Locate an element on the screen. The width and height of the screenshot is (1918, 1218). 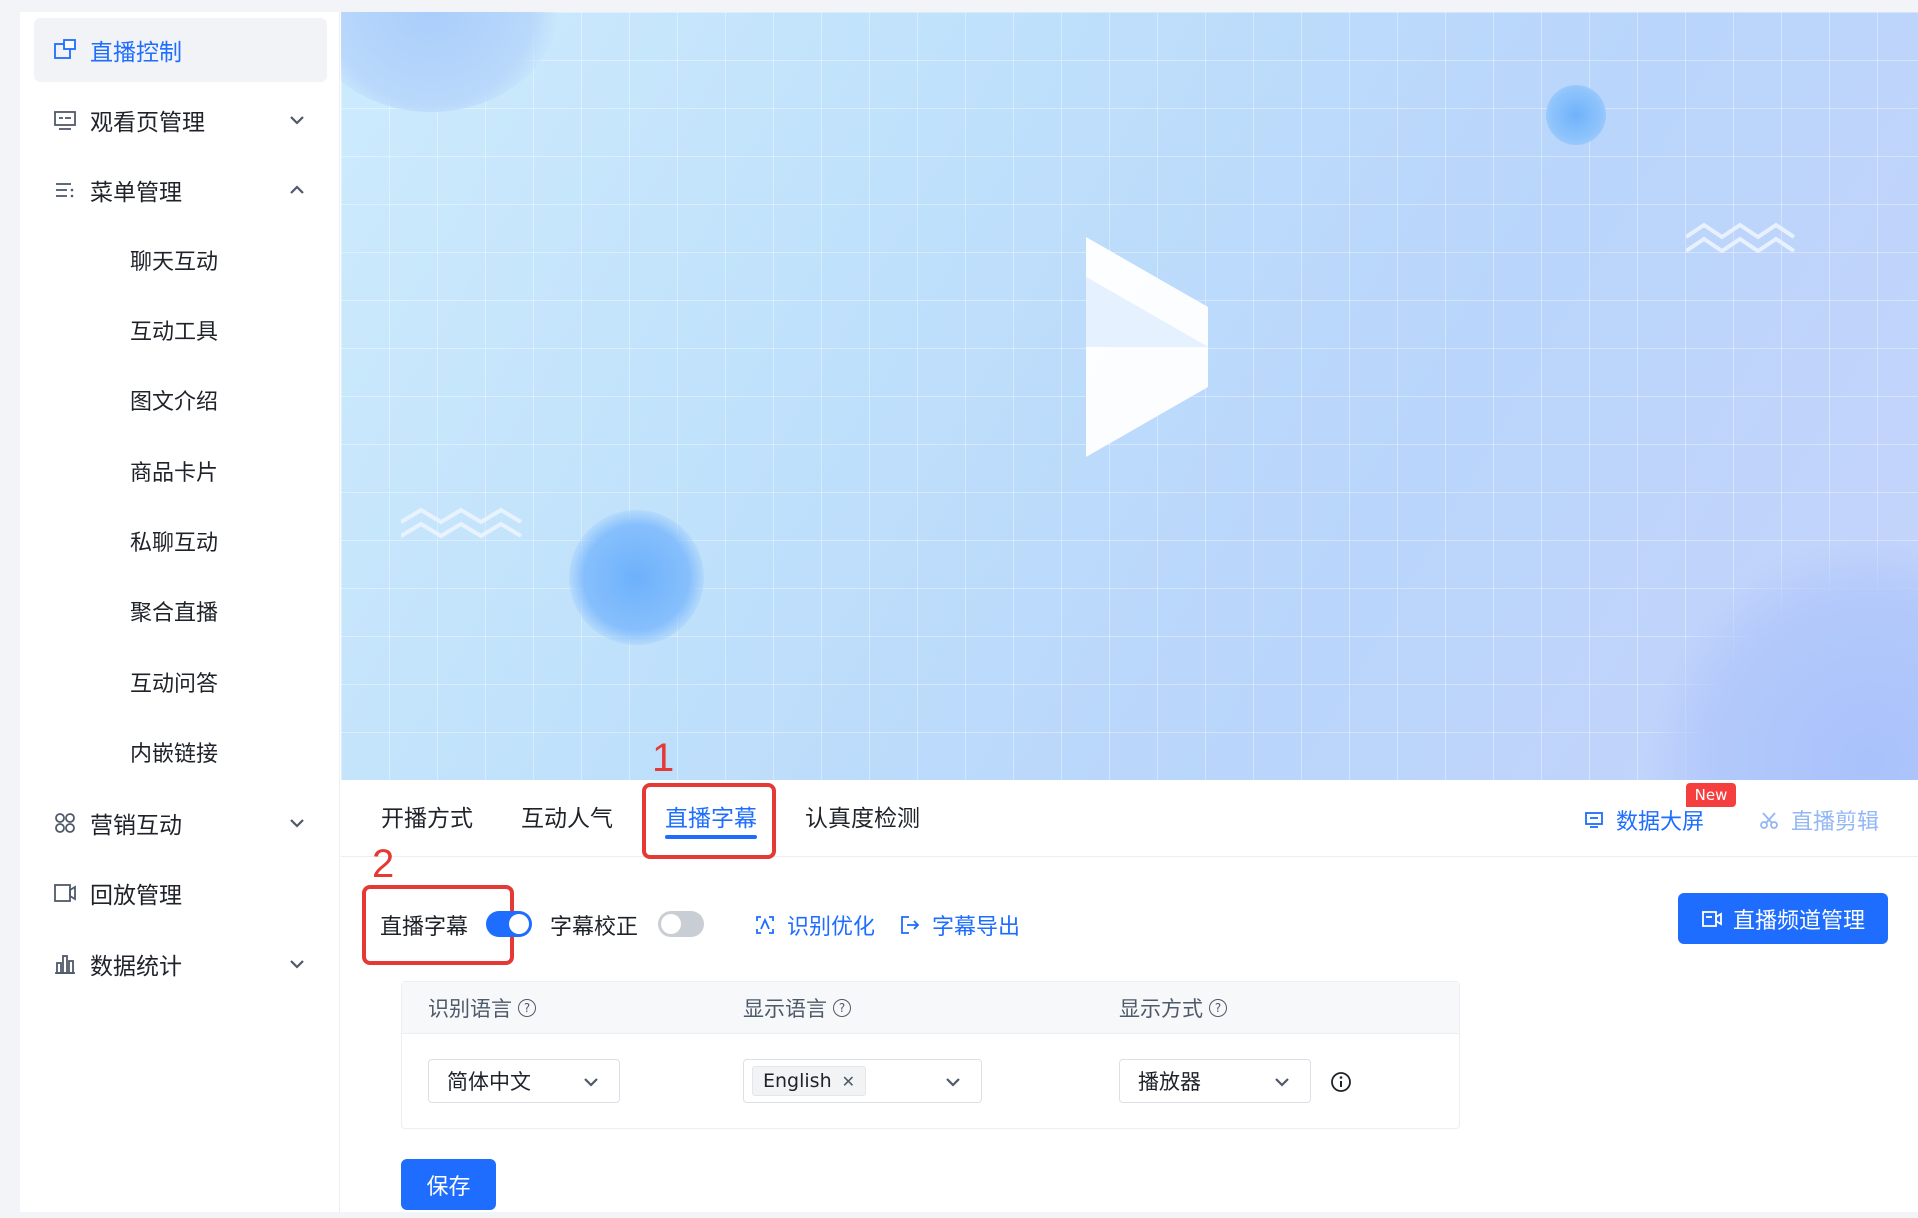
tab-attention-check: 认真度检测 is located at coordinates (862, 819).